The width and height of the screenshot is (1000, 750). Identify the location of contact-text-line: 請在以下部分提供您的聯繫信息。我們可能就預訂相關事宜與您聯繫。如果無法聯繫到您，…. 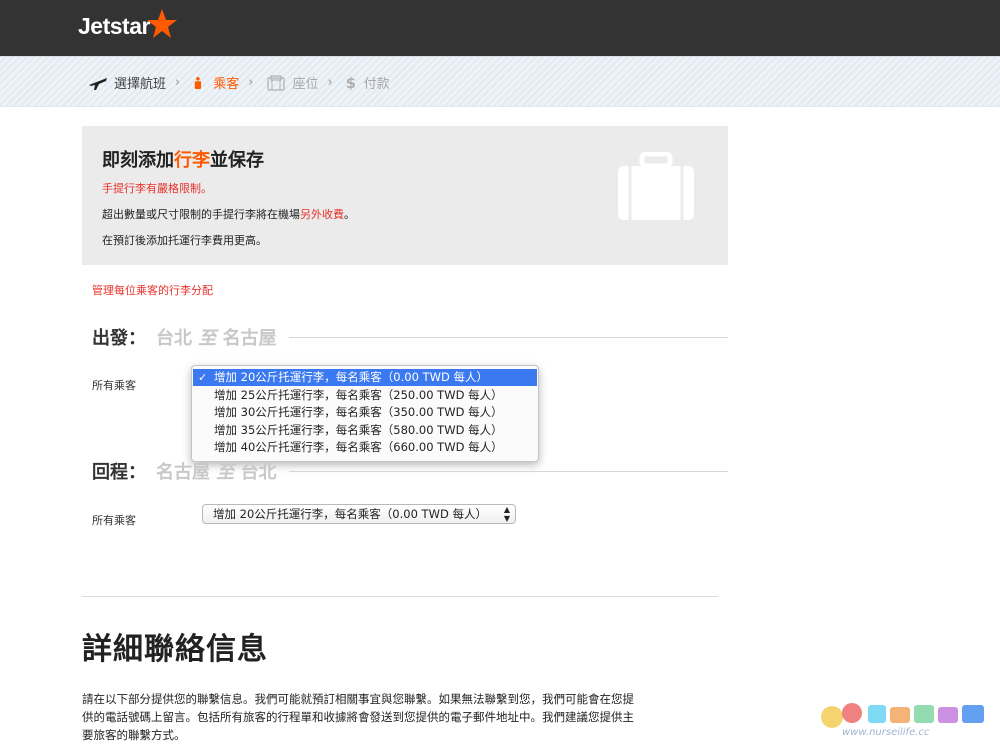
(358, 699).